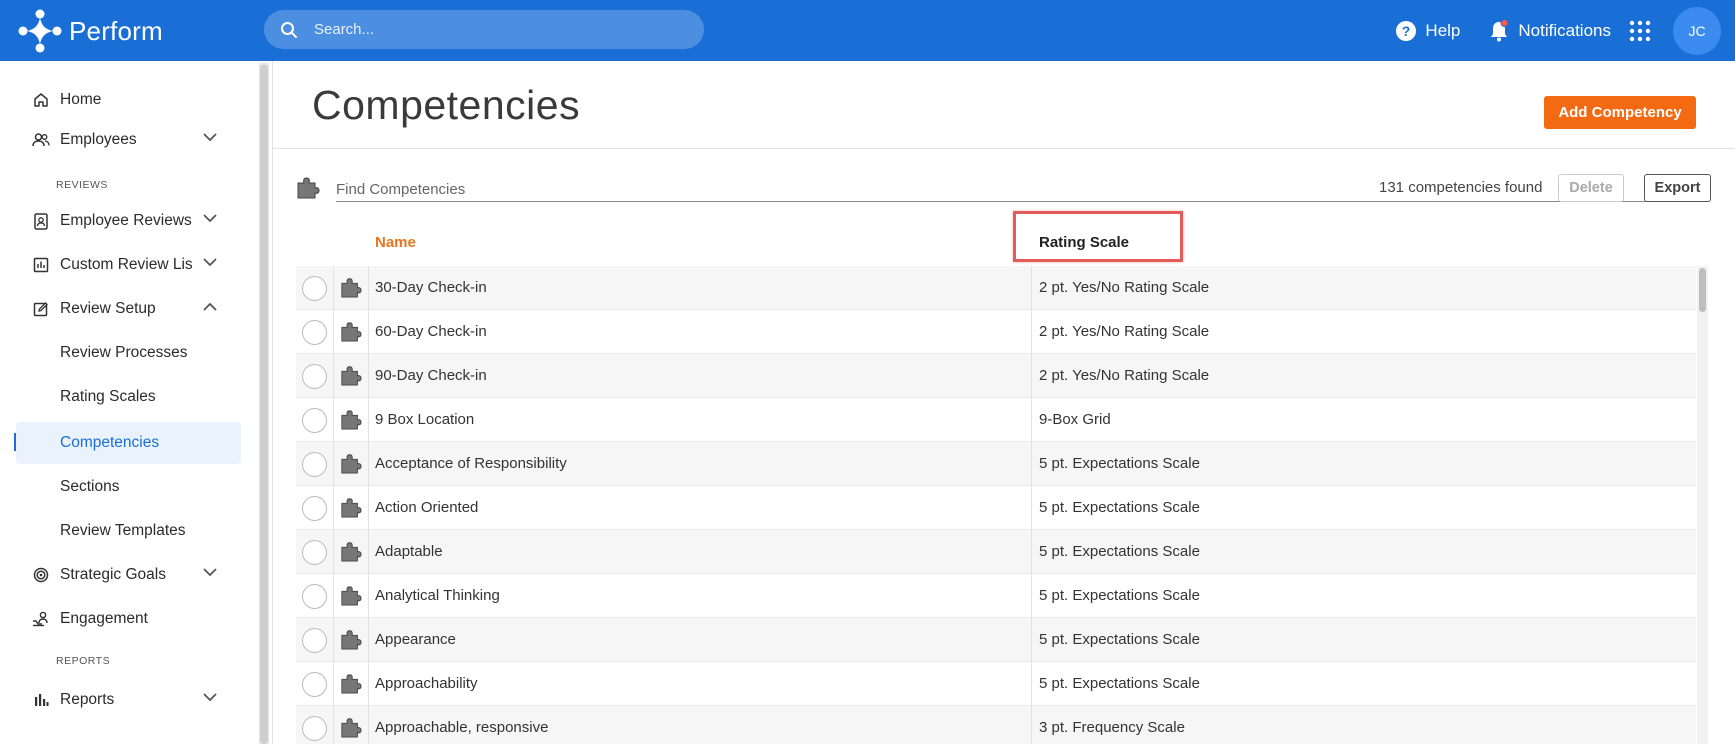 Image resolution: width=1735 pixels, height=744 pixels. What do you see at coordinates (1461, 187) in the screenshot?
I see `results-count: 131 competencies found` at bounding box center [1461, 187].